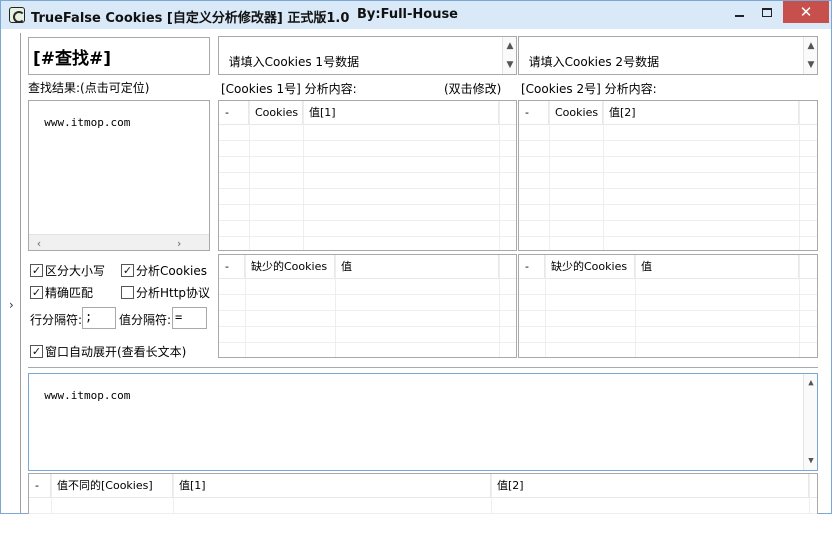  I want to click on cookies1-grid: - Cookies 值[1], so click(367, 175).